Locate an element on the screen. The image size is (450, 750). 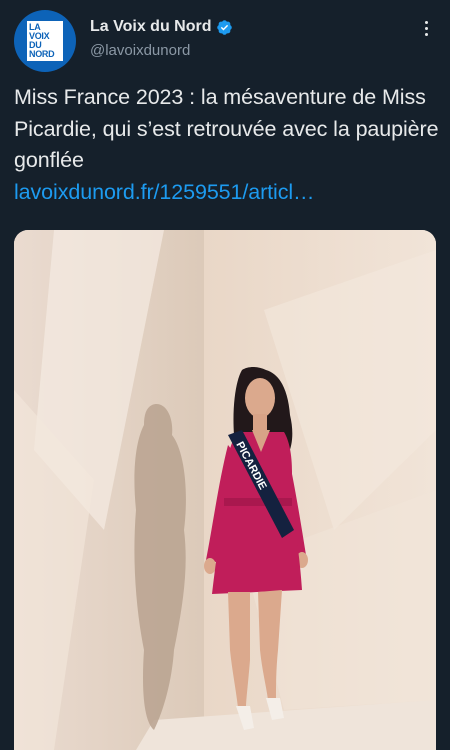
verified-badge-icon is located at coordinates (225, 27).